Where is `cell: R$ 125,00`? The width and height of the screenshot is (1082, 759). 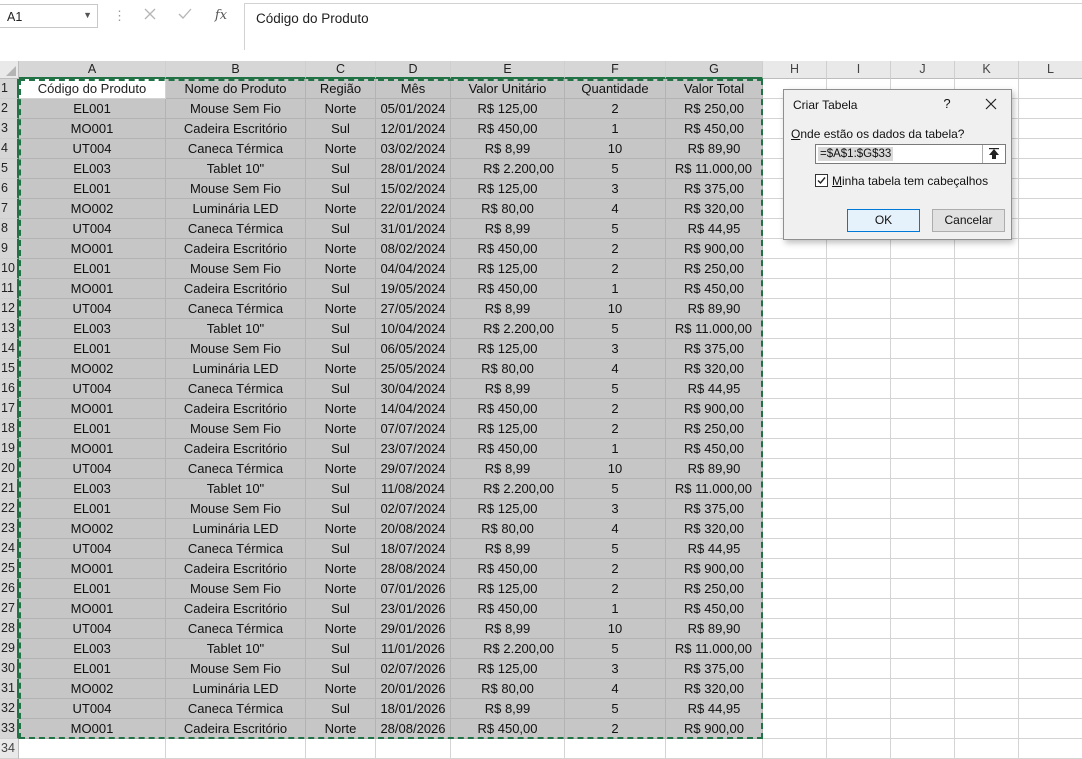
cell: R$ 125,00 is located at coordinates (508, 509).